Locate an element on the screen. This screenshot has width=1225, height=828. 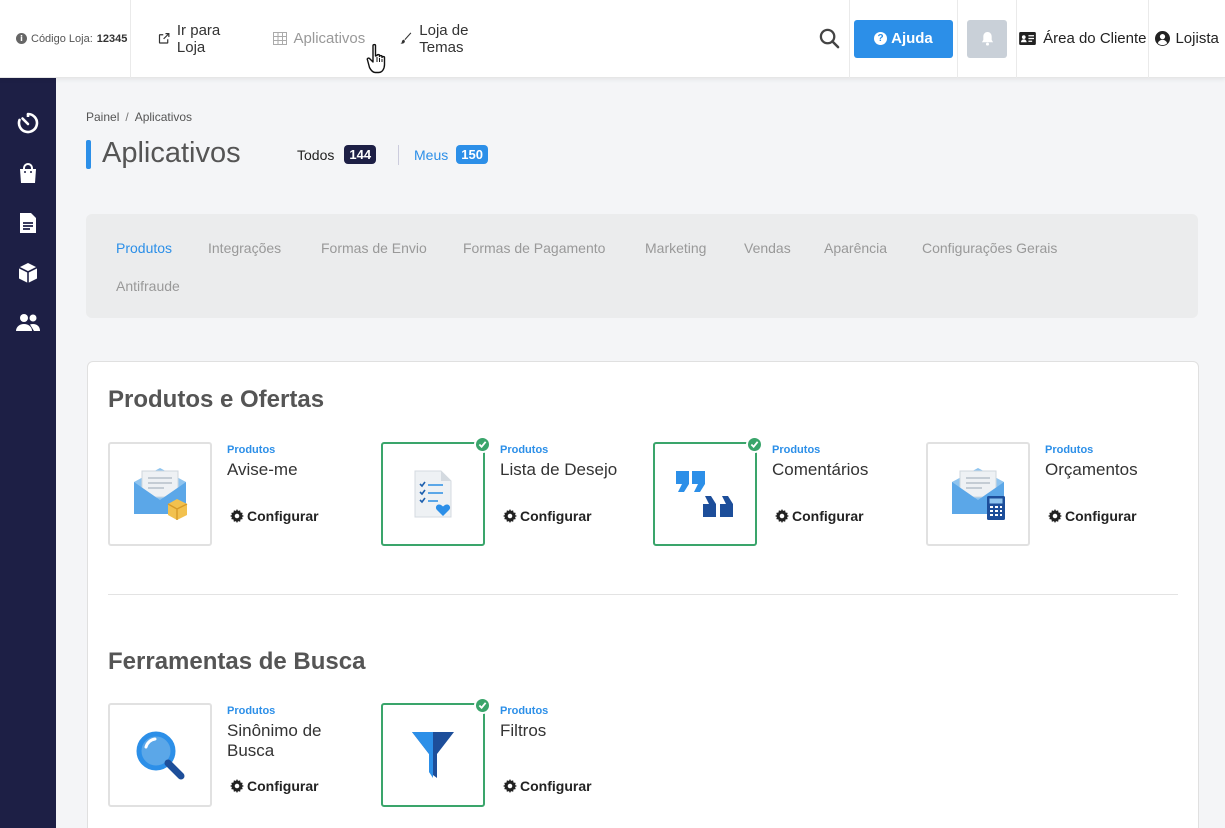
external-link-icon is located at coordinates (164, 38).